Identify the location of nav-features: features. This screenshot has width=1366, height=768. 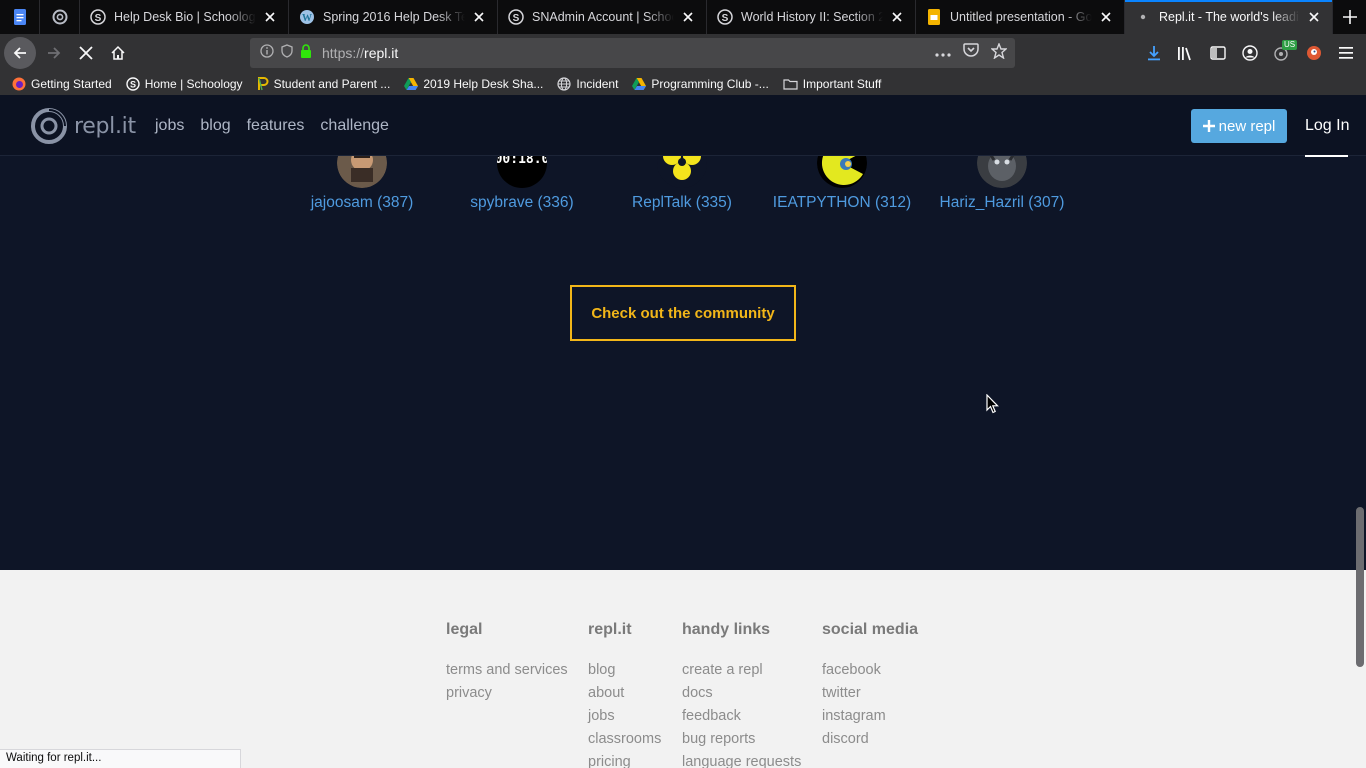
(276, 126).